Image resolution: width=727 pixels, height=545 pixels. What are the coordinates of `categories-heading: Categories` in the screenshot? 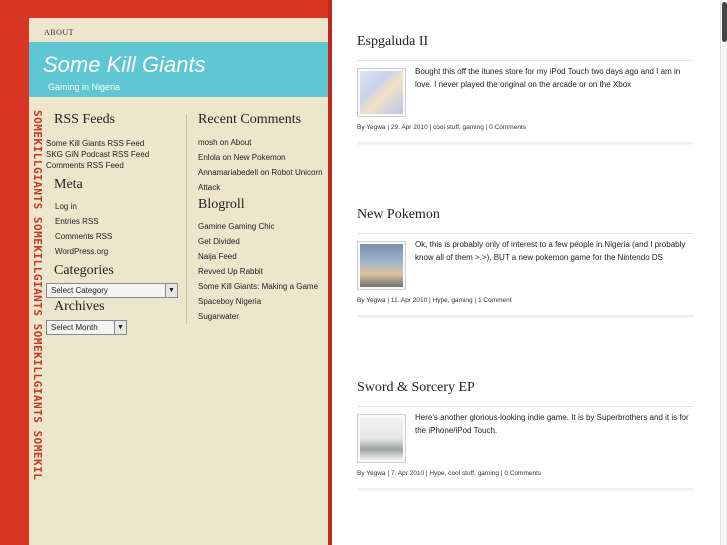 It's located at (84, 270).